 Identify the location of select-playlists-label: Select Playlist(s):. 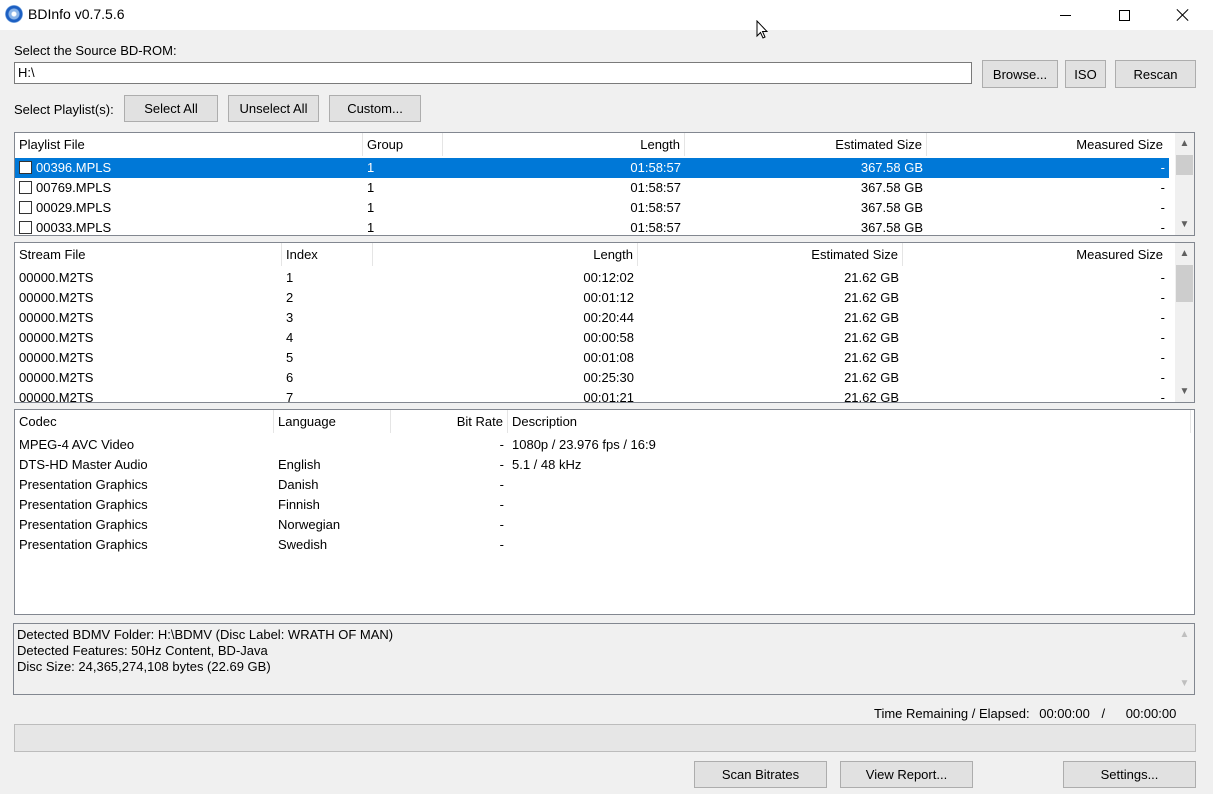
(64, 109).